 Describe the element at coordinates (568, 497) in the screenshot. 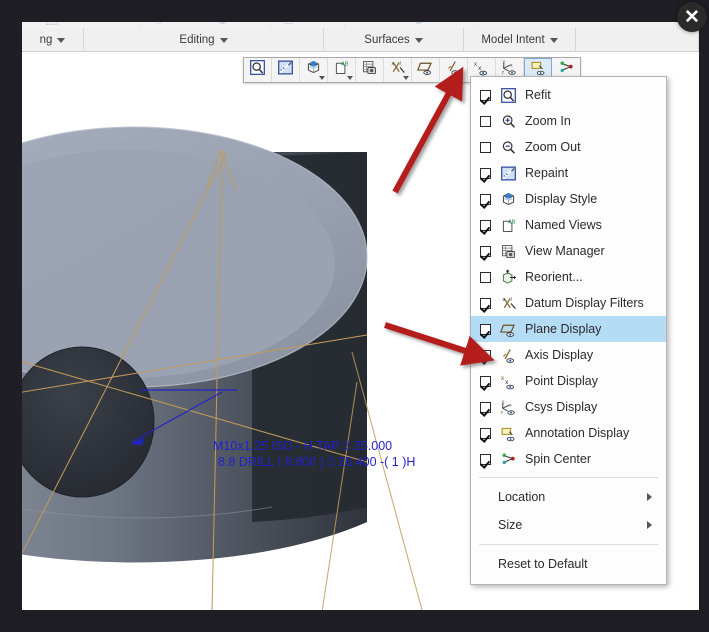

I see `menu-item-location: Location` at that location.